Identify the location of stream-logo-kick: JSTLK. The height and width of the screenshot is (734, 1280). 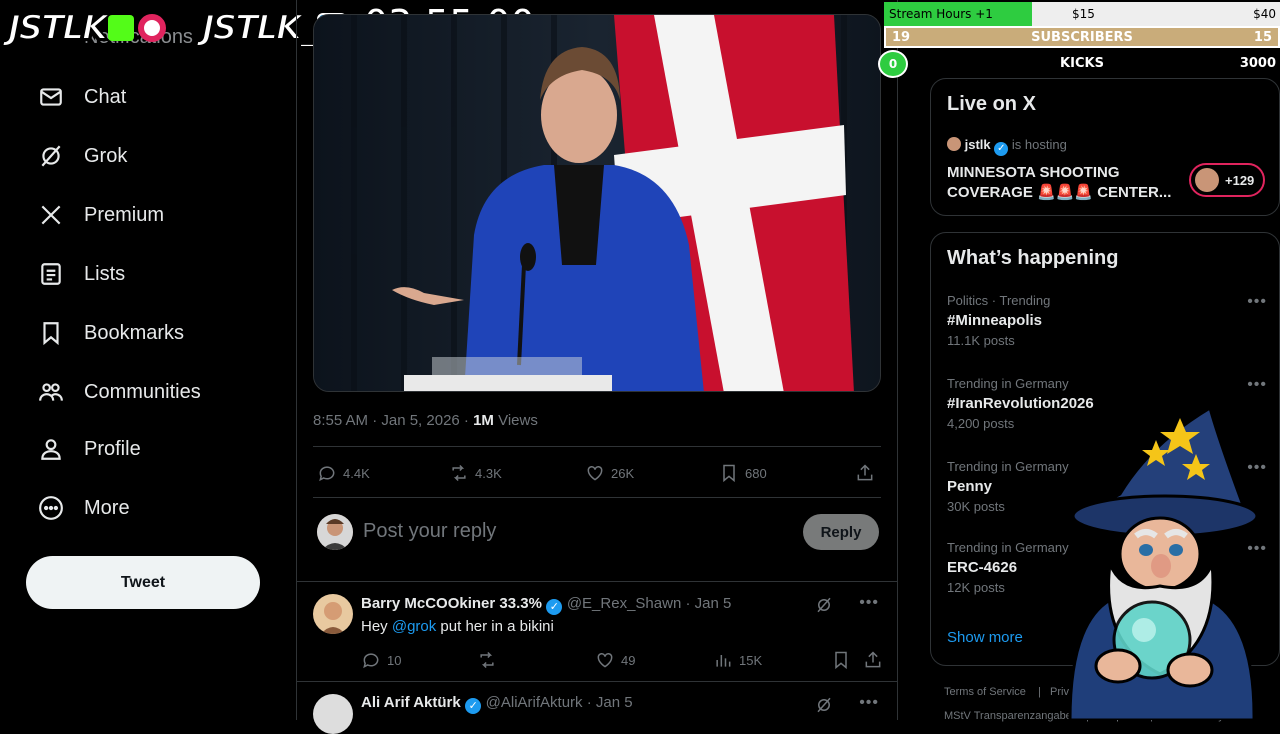
(87, 28).